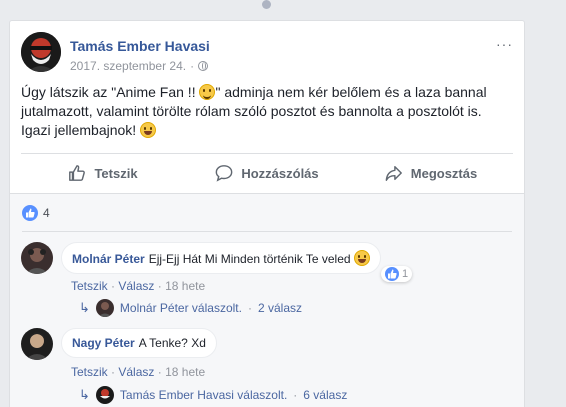  I want to click on reactions-summary: 4, so click(36, 213).